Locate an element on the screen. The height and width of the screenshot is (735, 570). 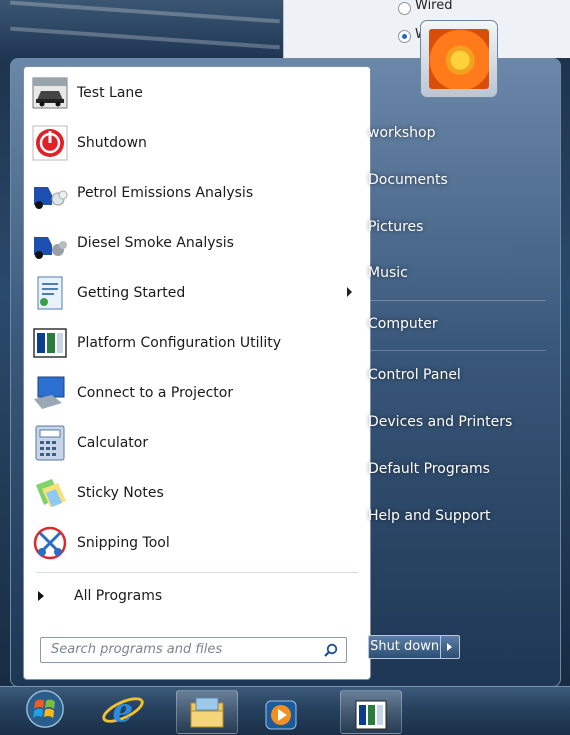
right-link-music: Music is located at coordinates (388, 273).